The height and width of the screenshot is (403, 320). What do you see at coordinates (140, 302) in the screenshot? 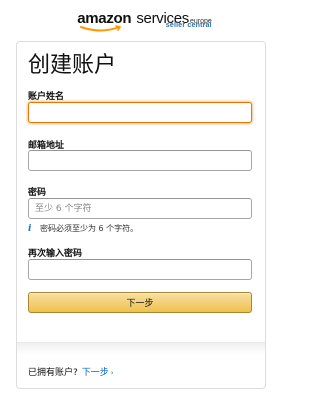
I see `next-step-button: 下一步` at bounding box center [140, 302].